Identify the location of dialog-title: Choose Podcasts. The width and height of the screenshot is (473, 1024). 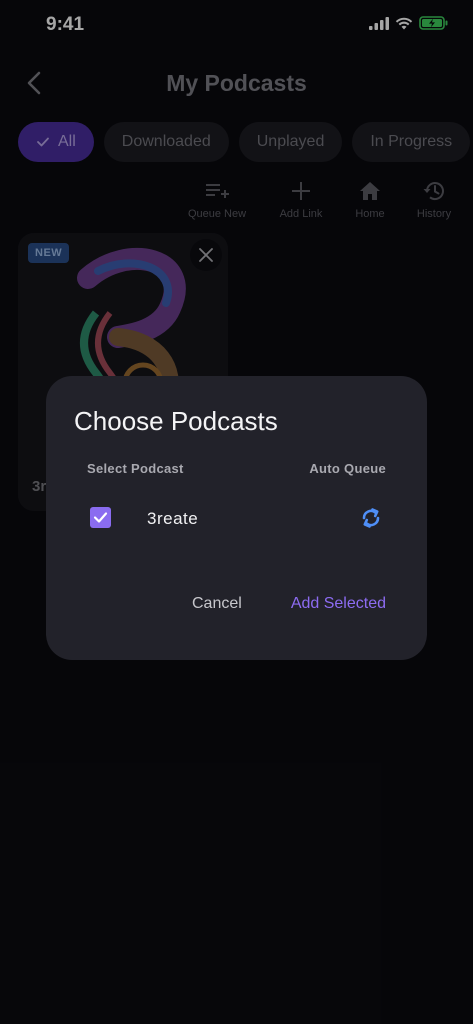
(176, 421).